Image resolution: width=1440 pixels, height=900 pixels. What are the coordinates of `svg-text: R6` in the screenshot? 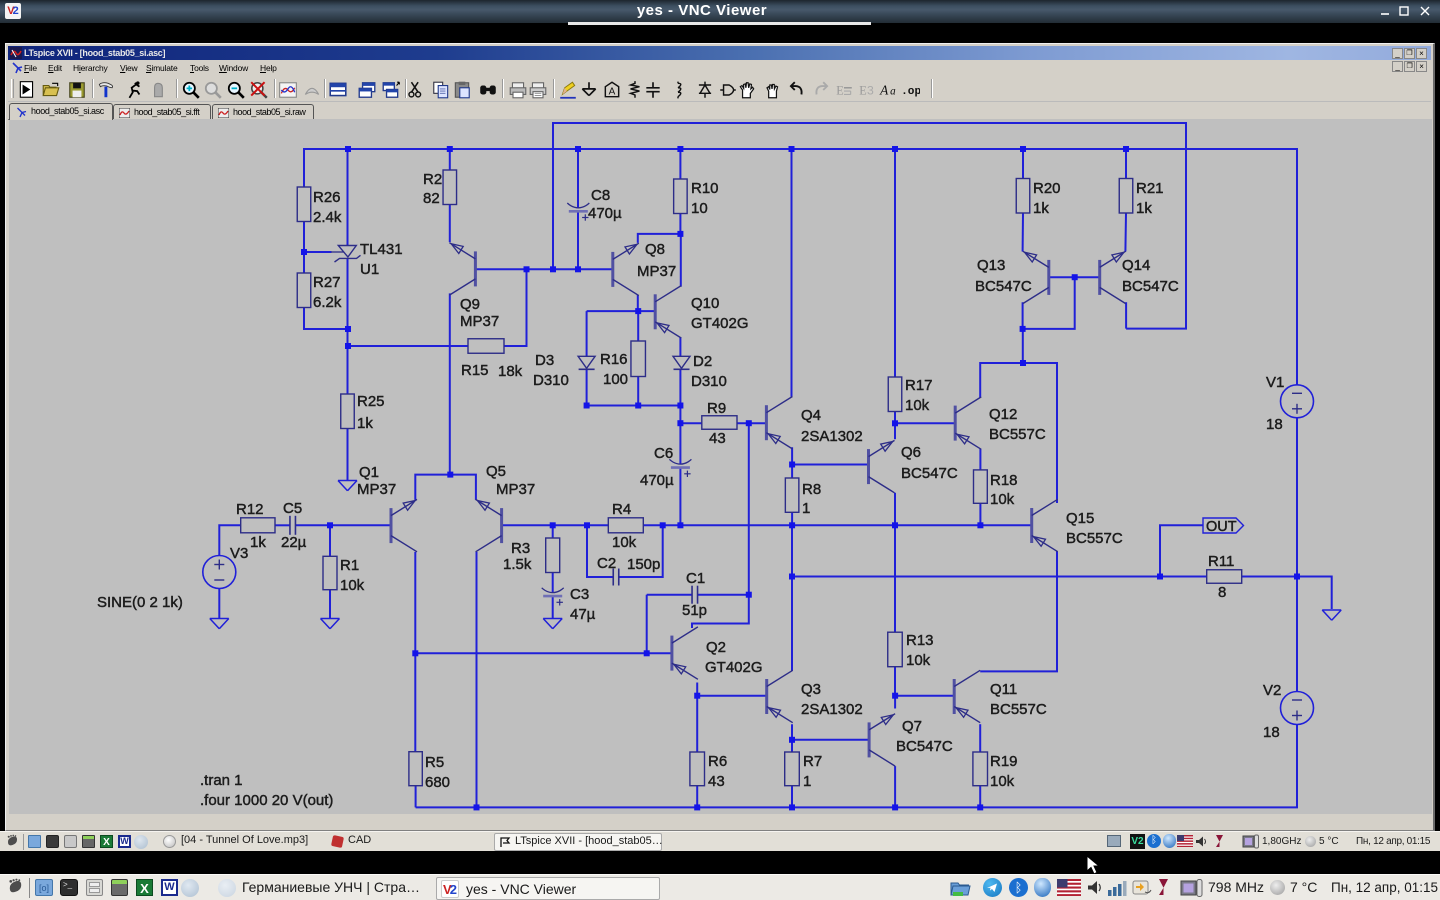 It's located at (717, 761).